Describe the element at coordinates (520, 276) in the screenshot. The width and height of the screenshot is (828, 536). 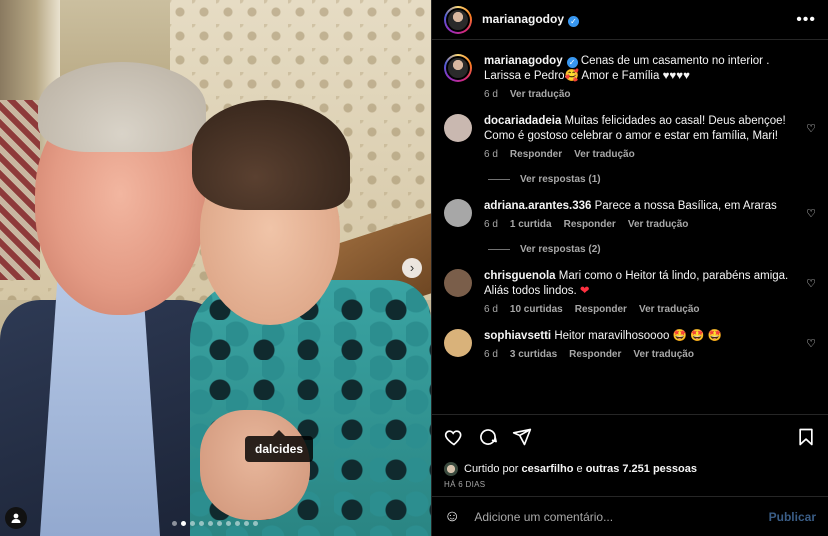
I see `comment-username: chrisguenola` at that location.